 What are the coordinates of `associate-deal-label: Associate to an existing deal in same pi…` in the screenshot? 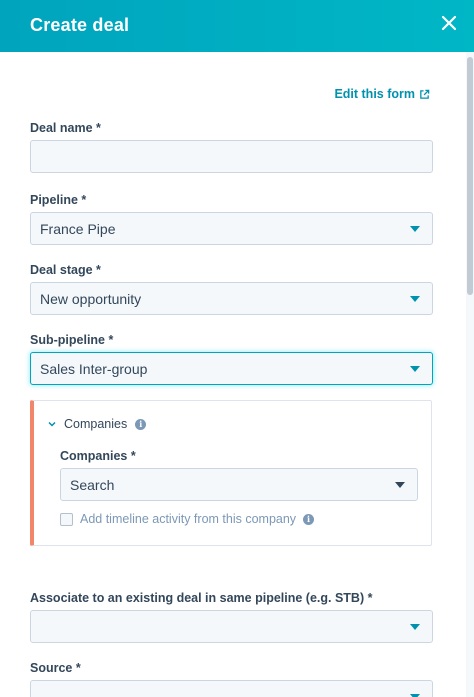 It's located at (201, 598).